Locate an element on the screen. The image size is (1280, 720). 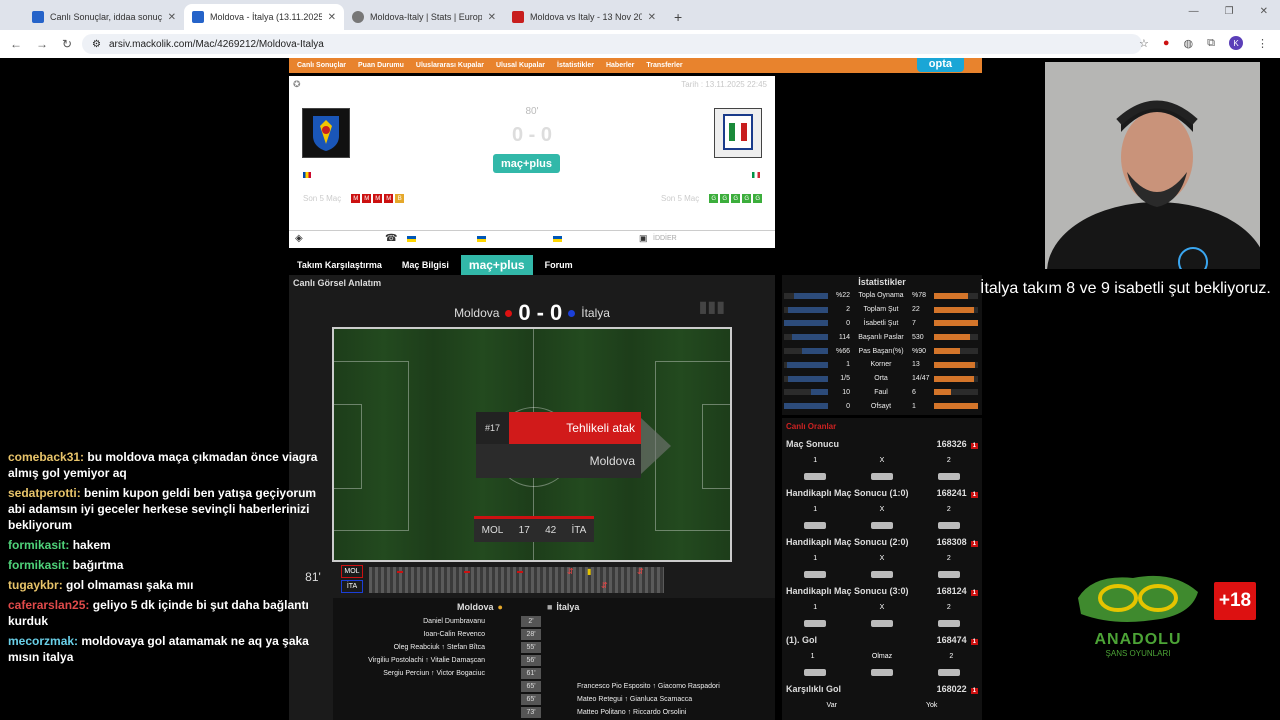
reload-icon: ↻ is located at coordinates (67, 44).